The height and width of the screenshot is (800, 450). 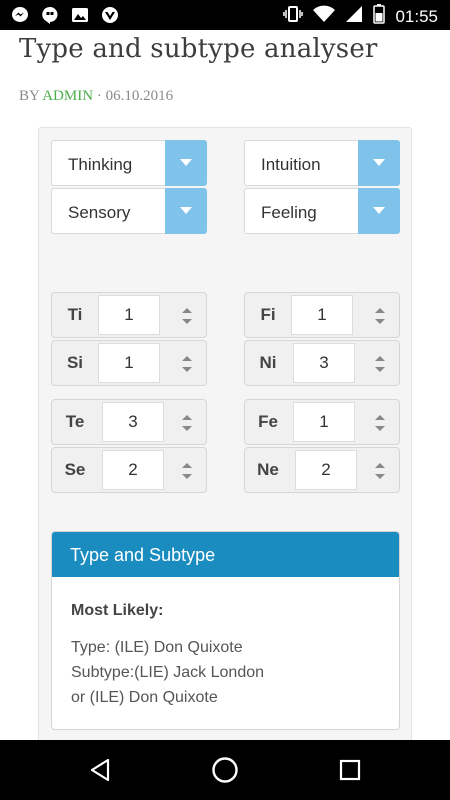 I want to click on function-input-fe: Fe 1, so click(x=322, y=422).